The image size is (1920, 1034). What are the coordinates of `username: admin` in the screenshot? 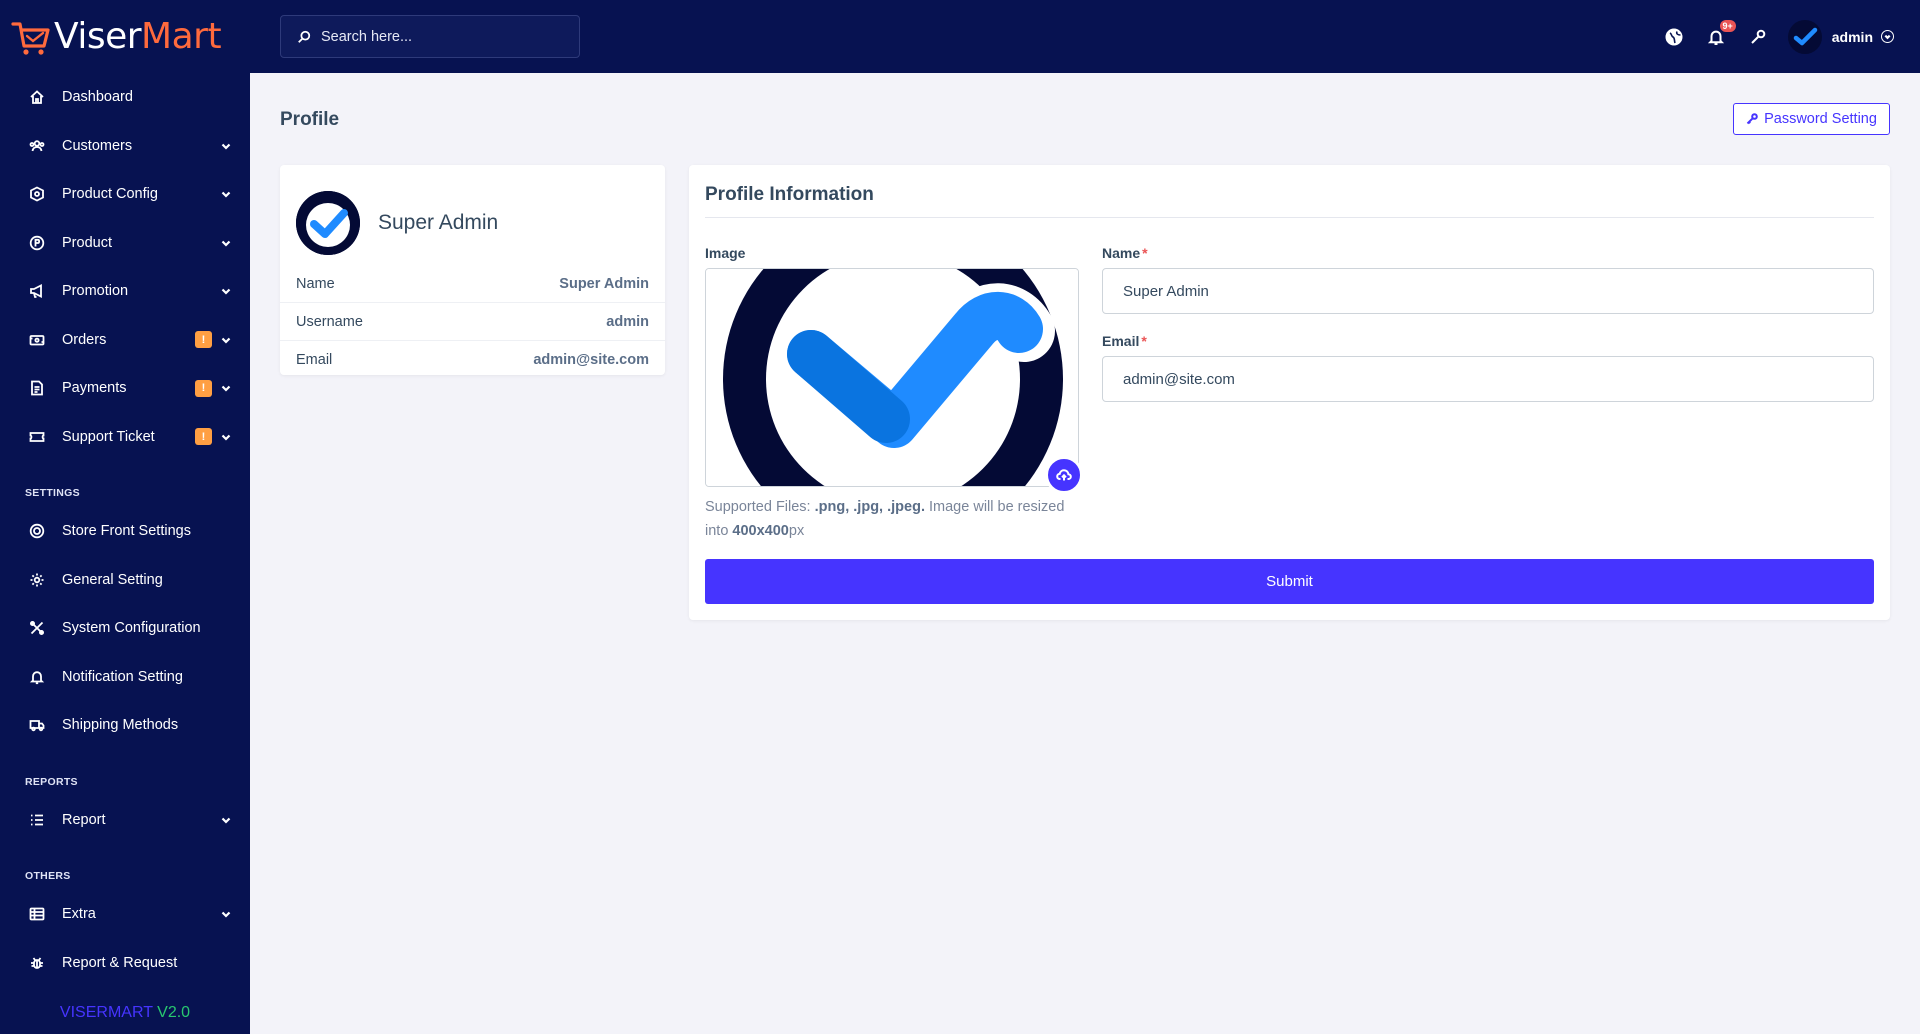 It's located at (1852, 36).